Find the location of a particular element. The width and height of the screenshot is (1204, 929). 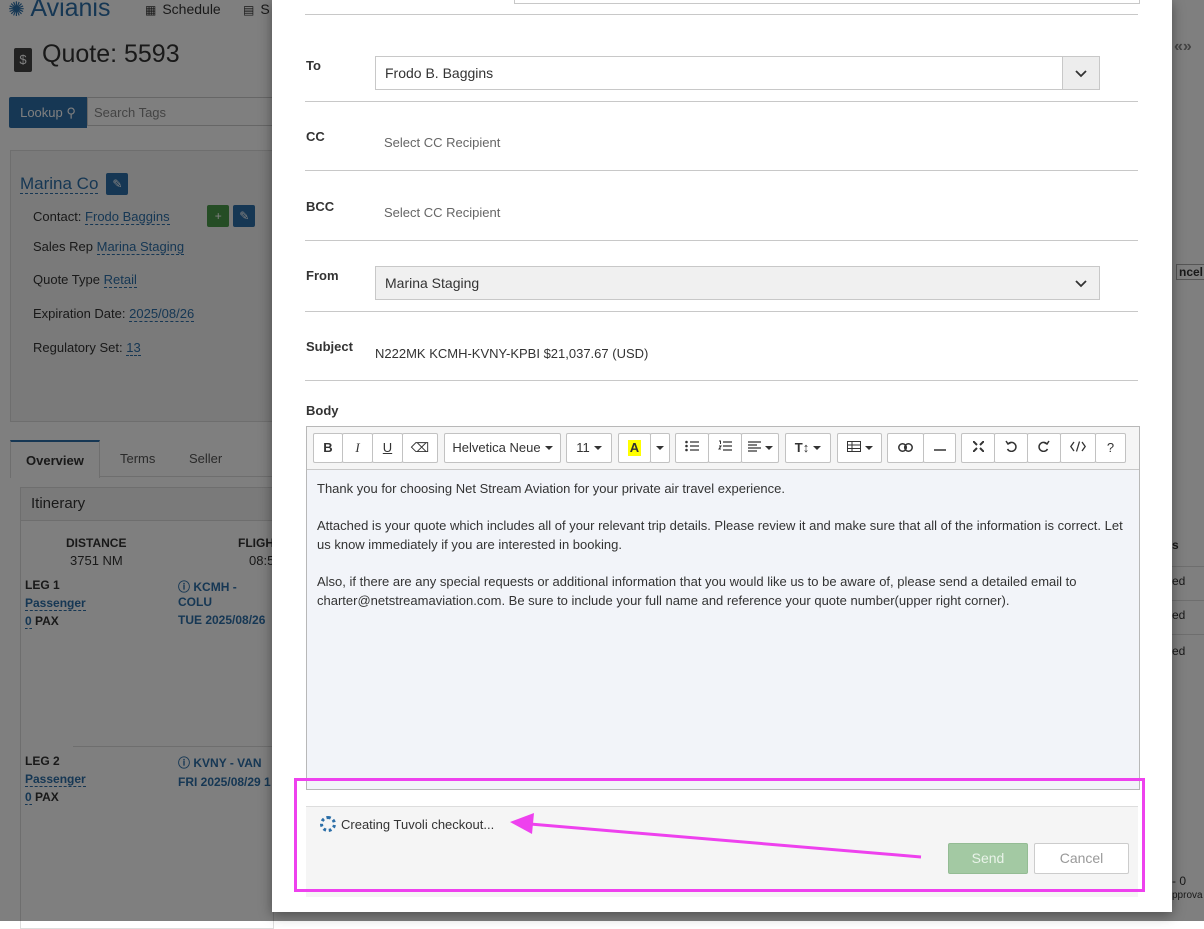

spinner-icon is located at coordinates (328, 824).